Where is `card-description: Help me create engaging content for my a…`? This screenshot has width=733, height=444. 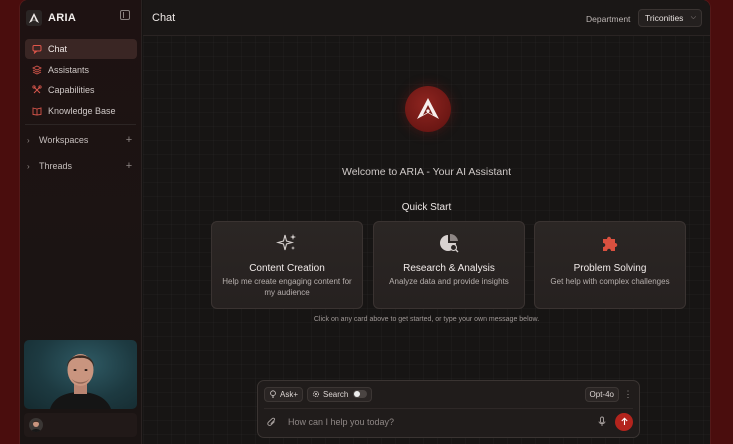 card-description: Help me create engaging content for my a… is located at coordinates (287, 287).